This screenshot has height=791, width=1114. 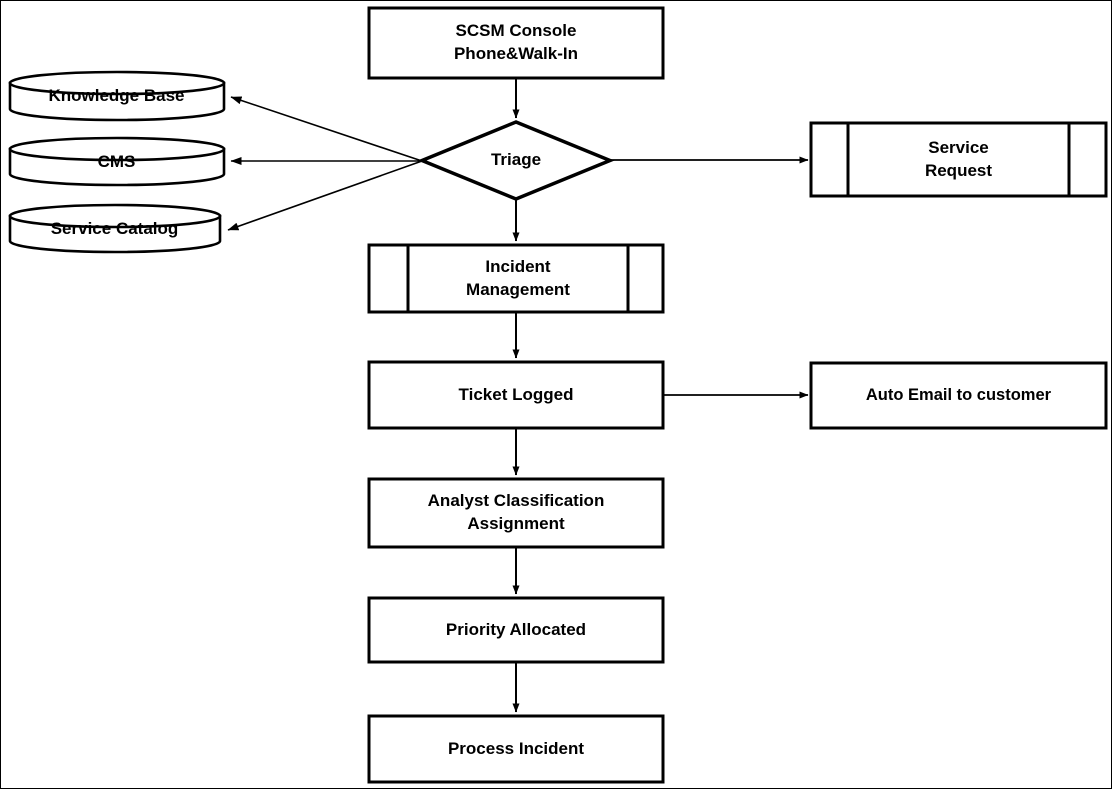 I want to click on node-analyst-classification-shape, so click(x=516, y=513).